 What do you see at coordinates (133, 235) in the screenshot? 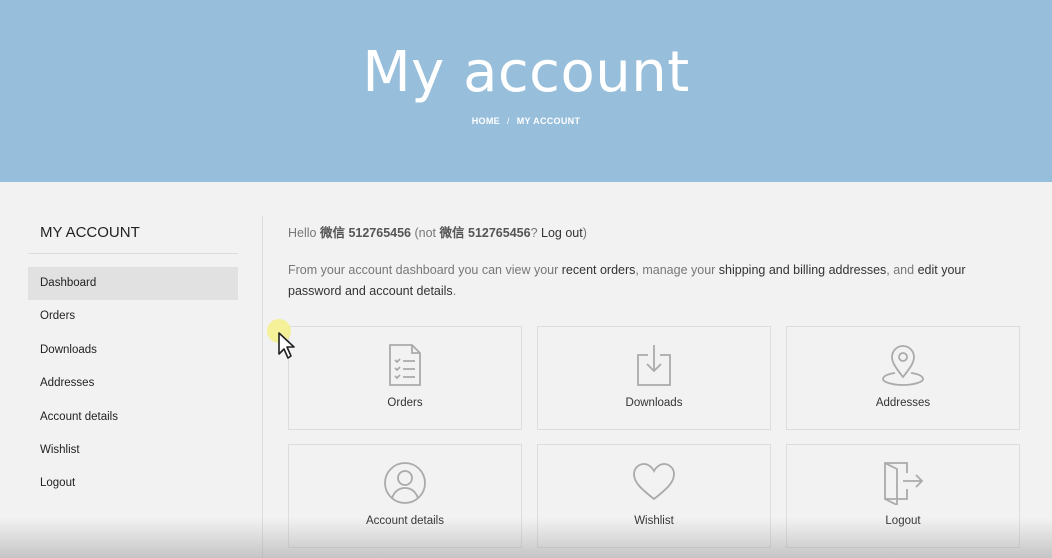
I see `sidebar-heading: MY ACCOUNT` at bounding box center [133, 235].